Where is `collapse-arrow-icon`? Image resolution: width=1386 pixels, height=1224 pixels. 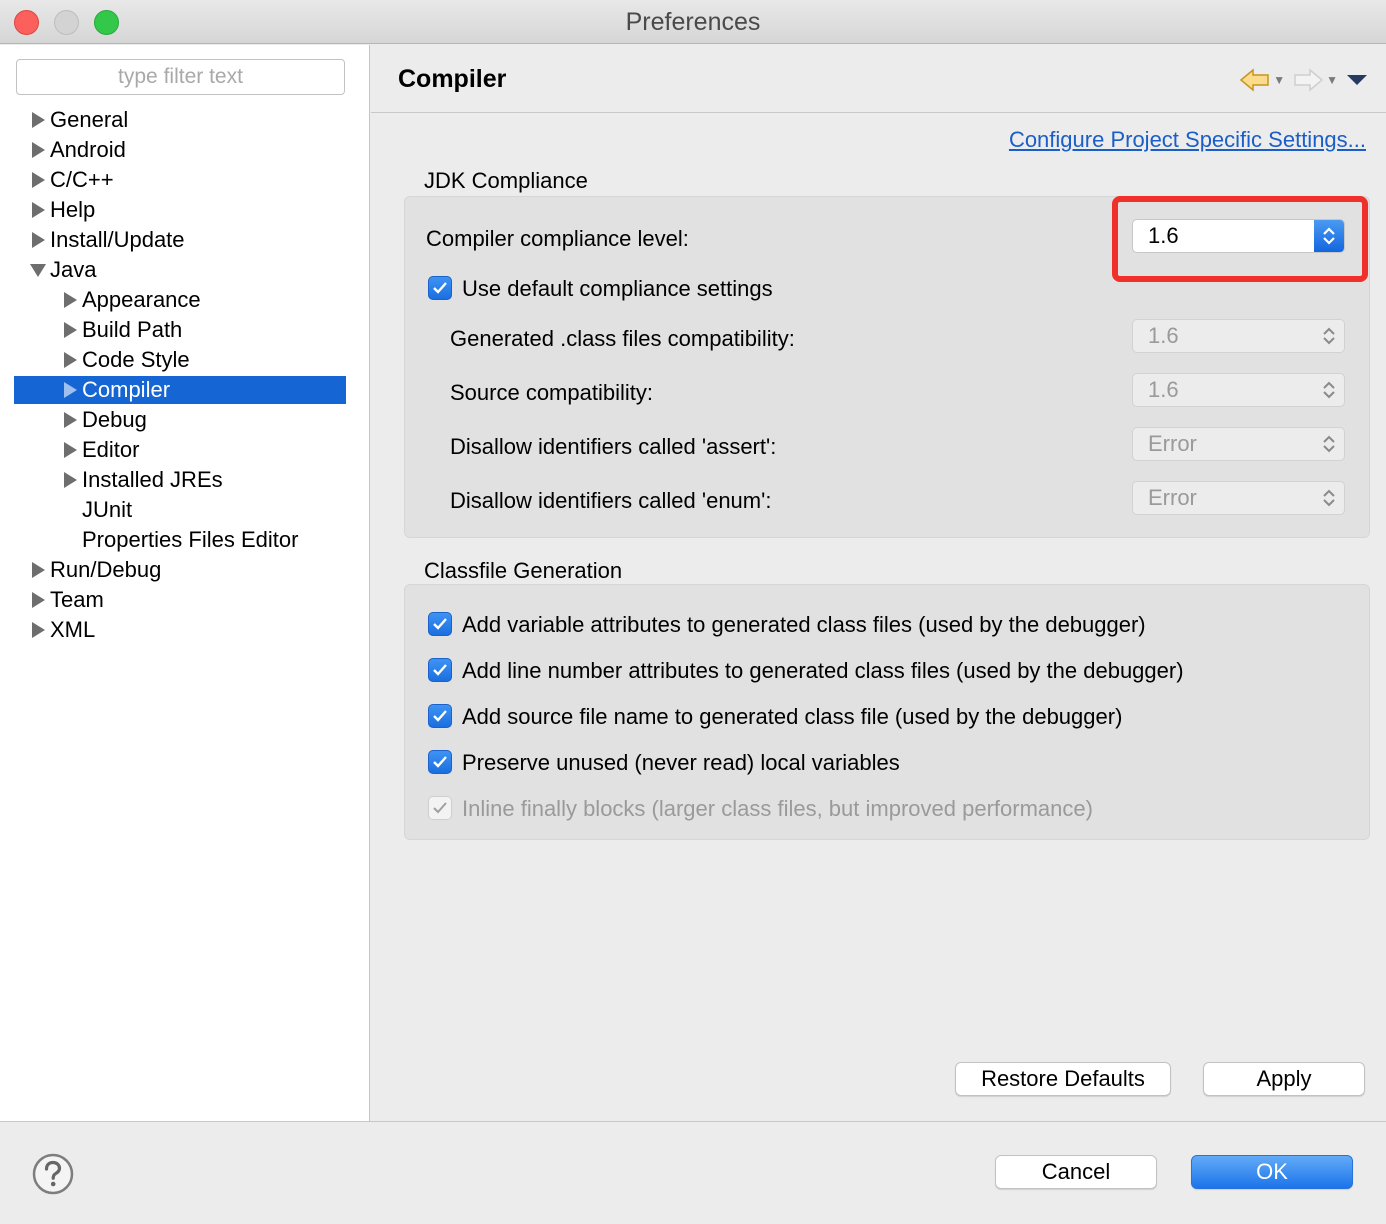
collapse-arrow-icon is located at coordinates (39, 270).